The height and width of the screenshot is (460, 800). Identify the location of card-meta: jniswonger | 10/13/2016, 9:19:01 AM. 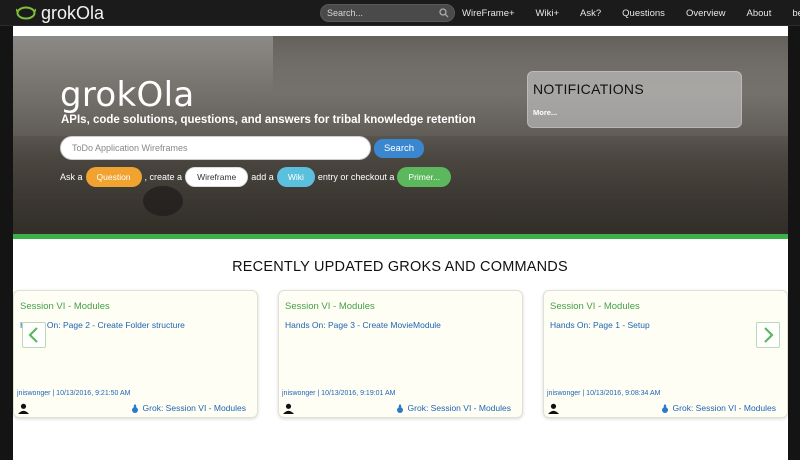
(339, 393).